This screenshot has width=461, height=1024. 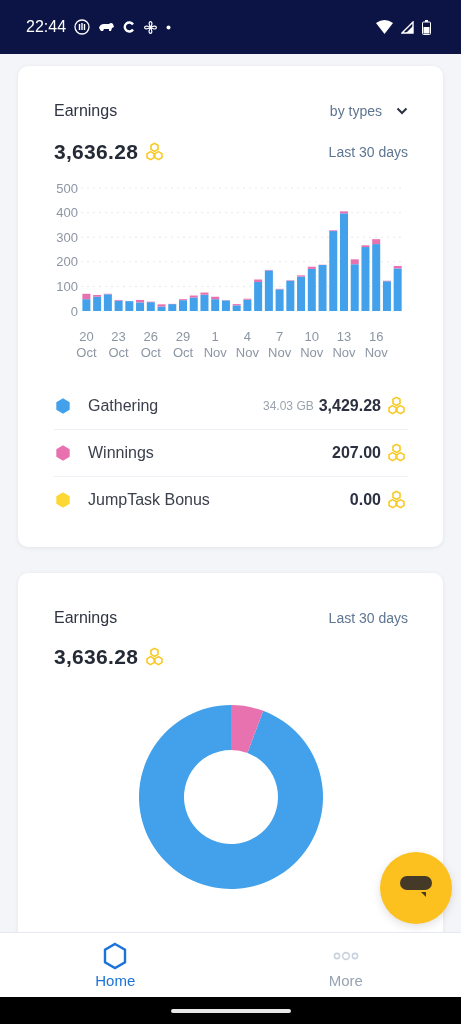 What do you see at coordinates (288, 406) in the screenshot?
I see `data-amount: 34.03 GB` at bounding box center [288, 406].